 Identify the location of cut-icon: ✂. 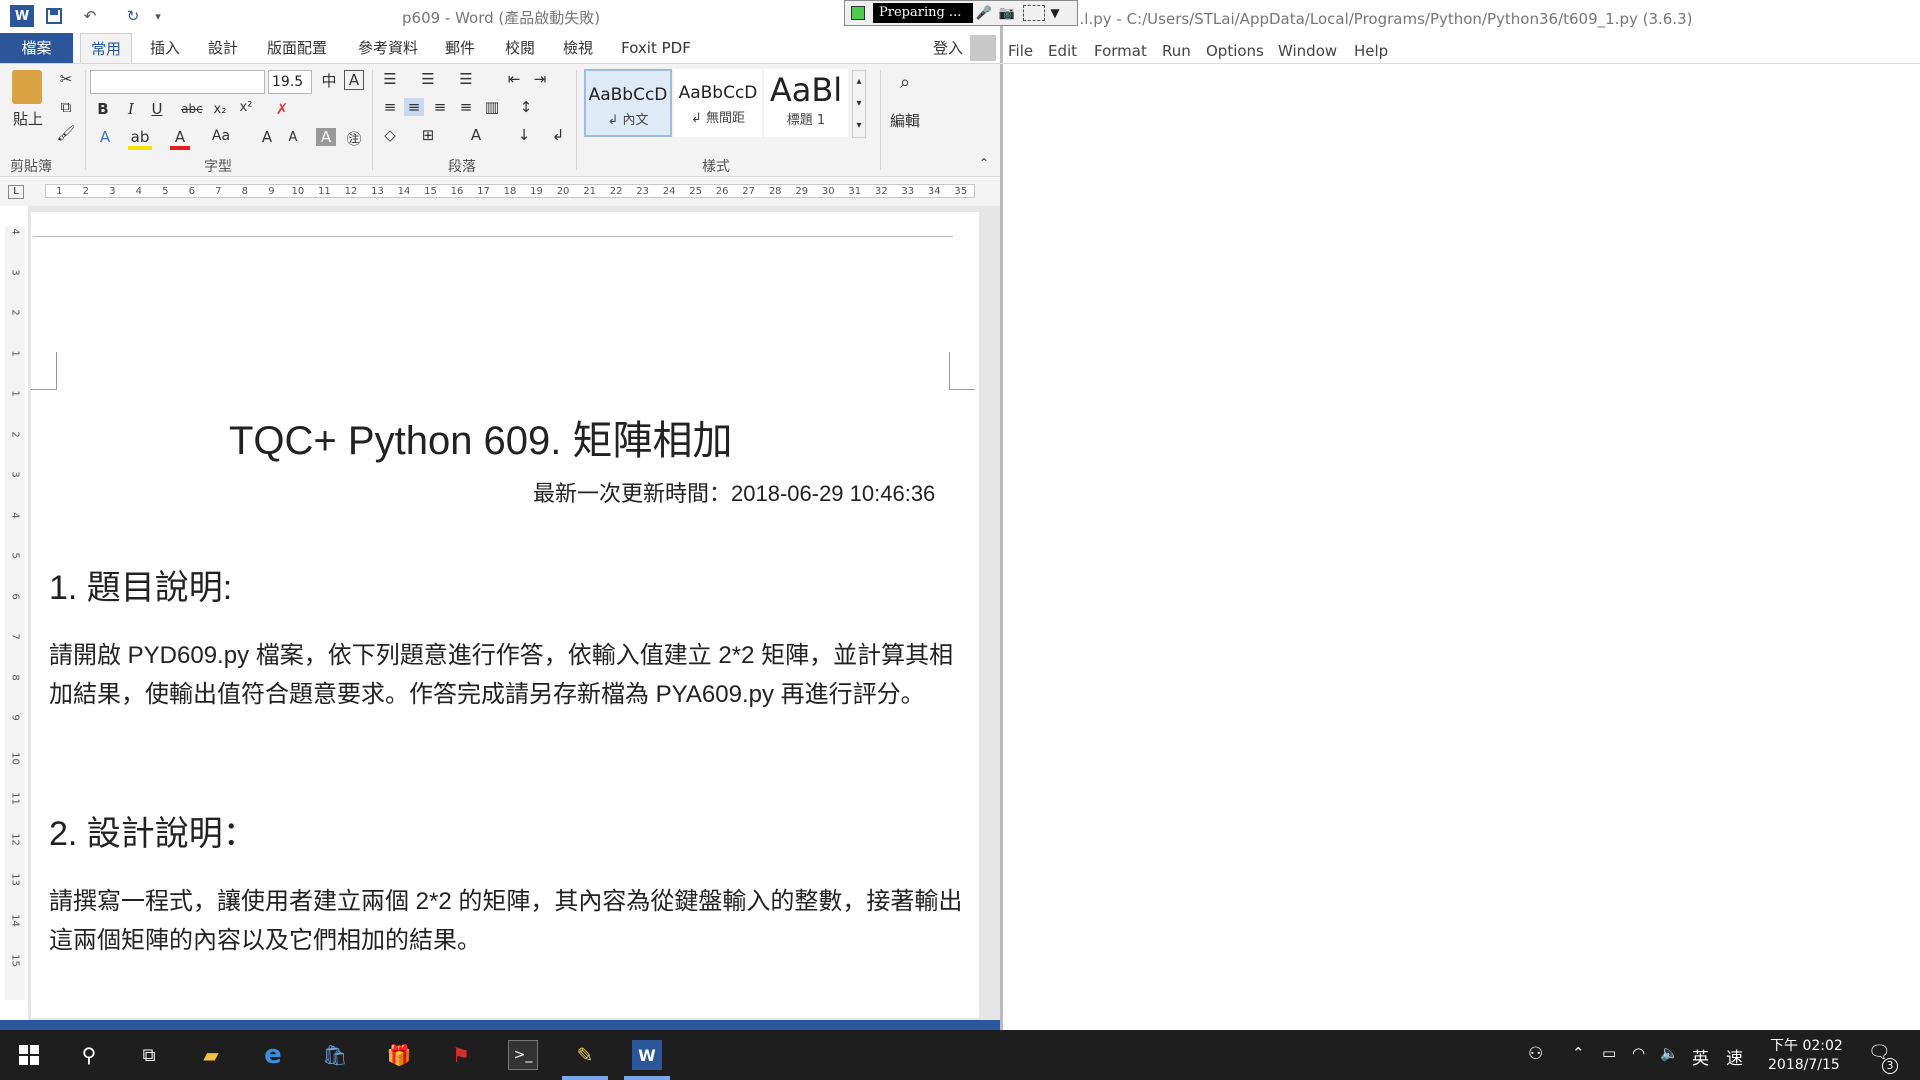
(66, 79).